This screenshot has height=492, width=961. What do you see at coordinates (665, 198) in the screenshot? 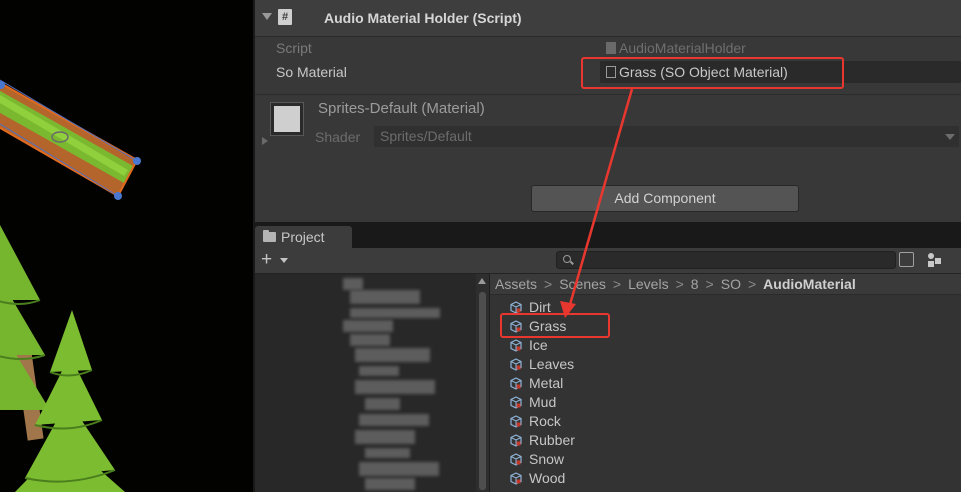
I see `add-component-button: Add Component` at bounding box center [665, 198].